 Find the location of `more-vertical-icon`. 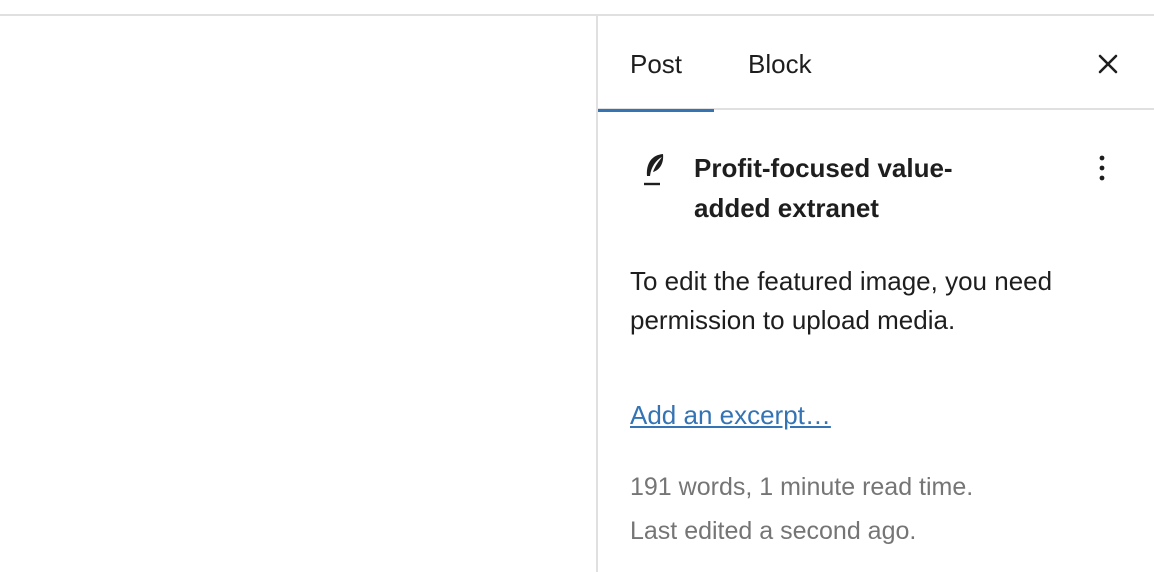

more-vertical-icon is located at coordinates (1102, 168).